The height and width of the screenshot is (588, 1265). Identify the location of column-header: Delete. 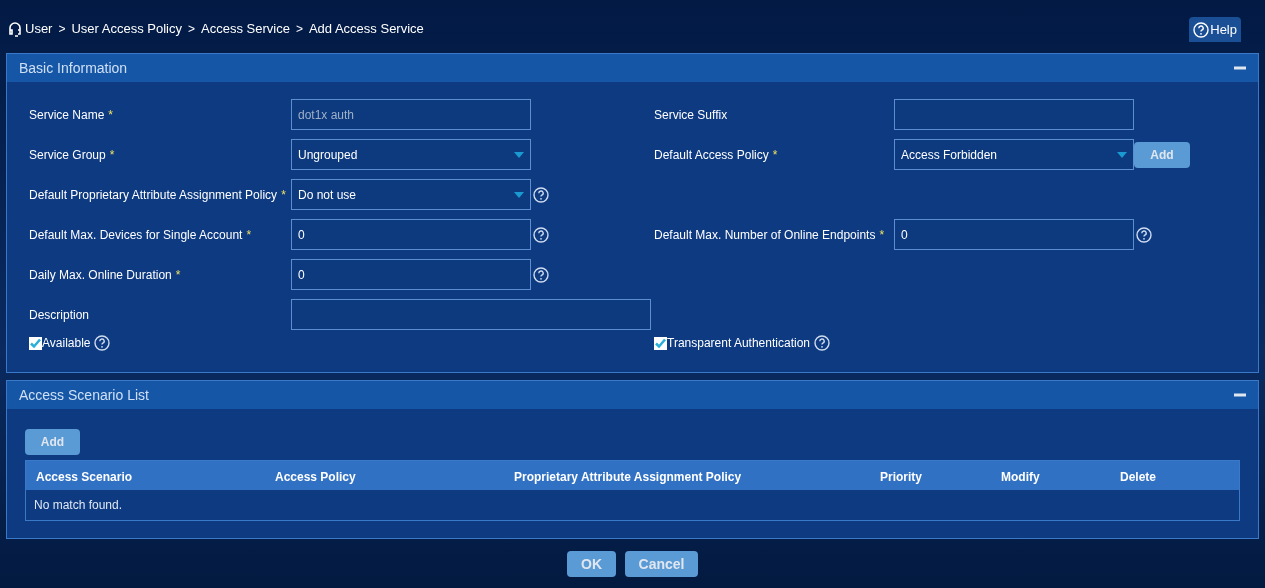
(1138, 476).